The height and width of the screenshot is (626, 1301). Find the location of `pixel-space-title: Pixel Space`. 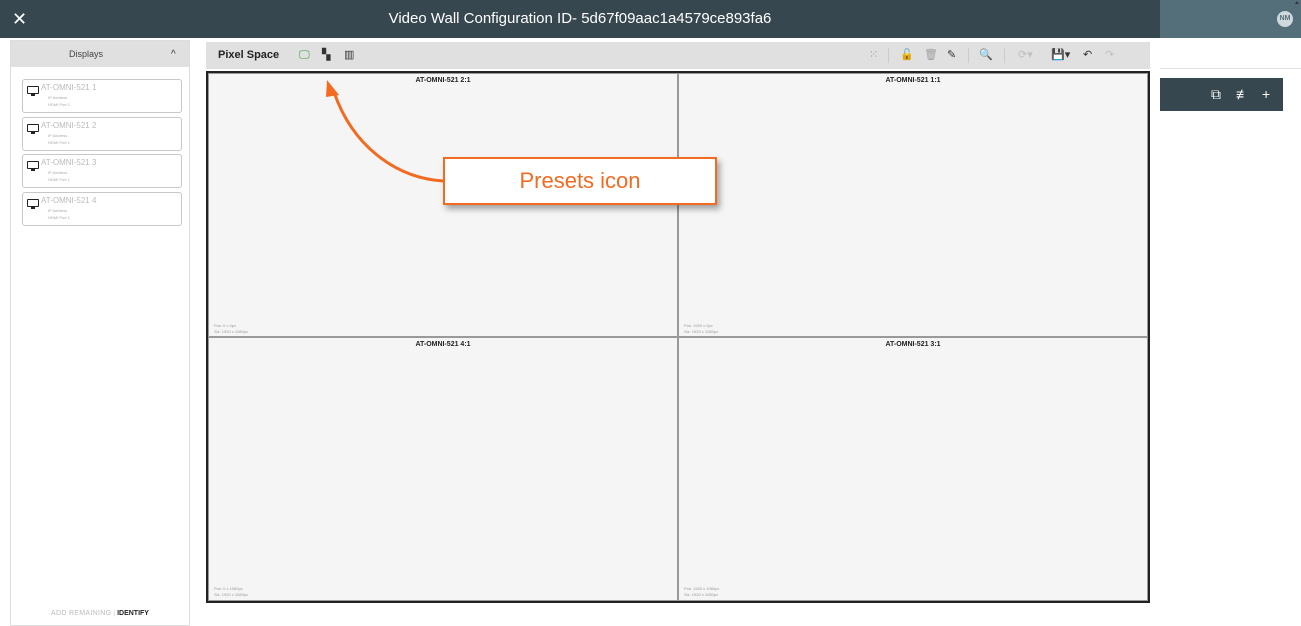

pixel-space-title: Pixel Space is located at coordinates (249, 55).